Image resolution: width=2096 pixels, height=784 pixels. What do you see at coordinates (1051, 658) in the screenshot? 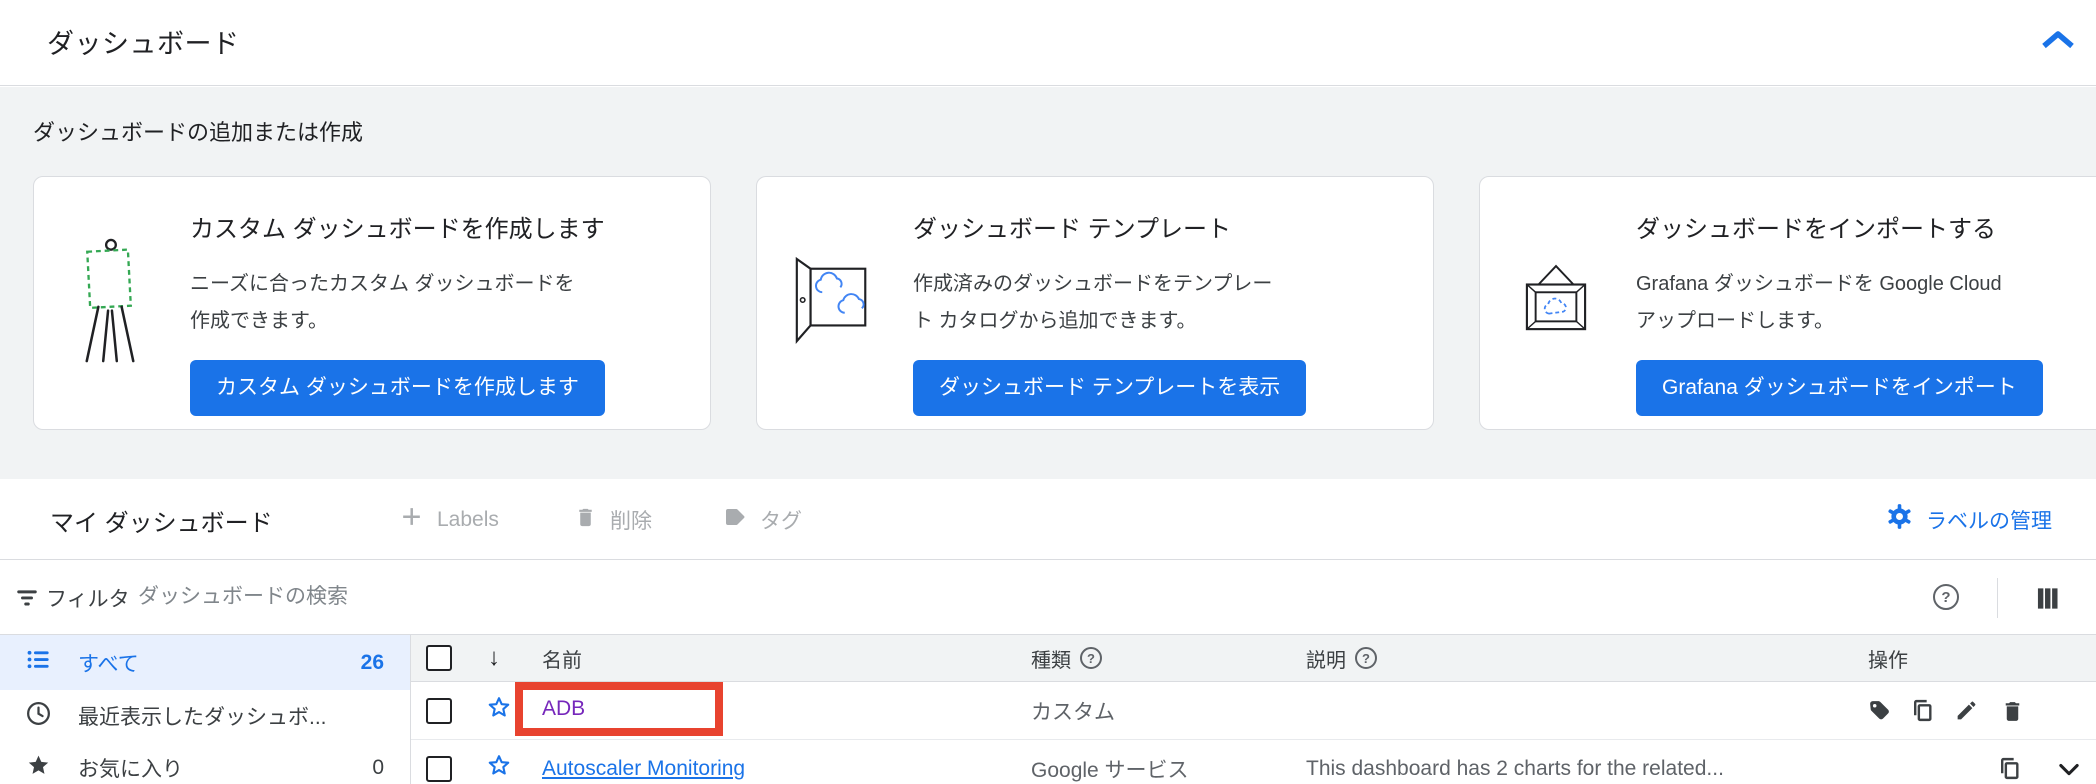
I see `column-header-type: 種類` at bounding box center [1051, 658].